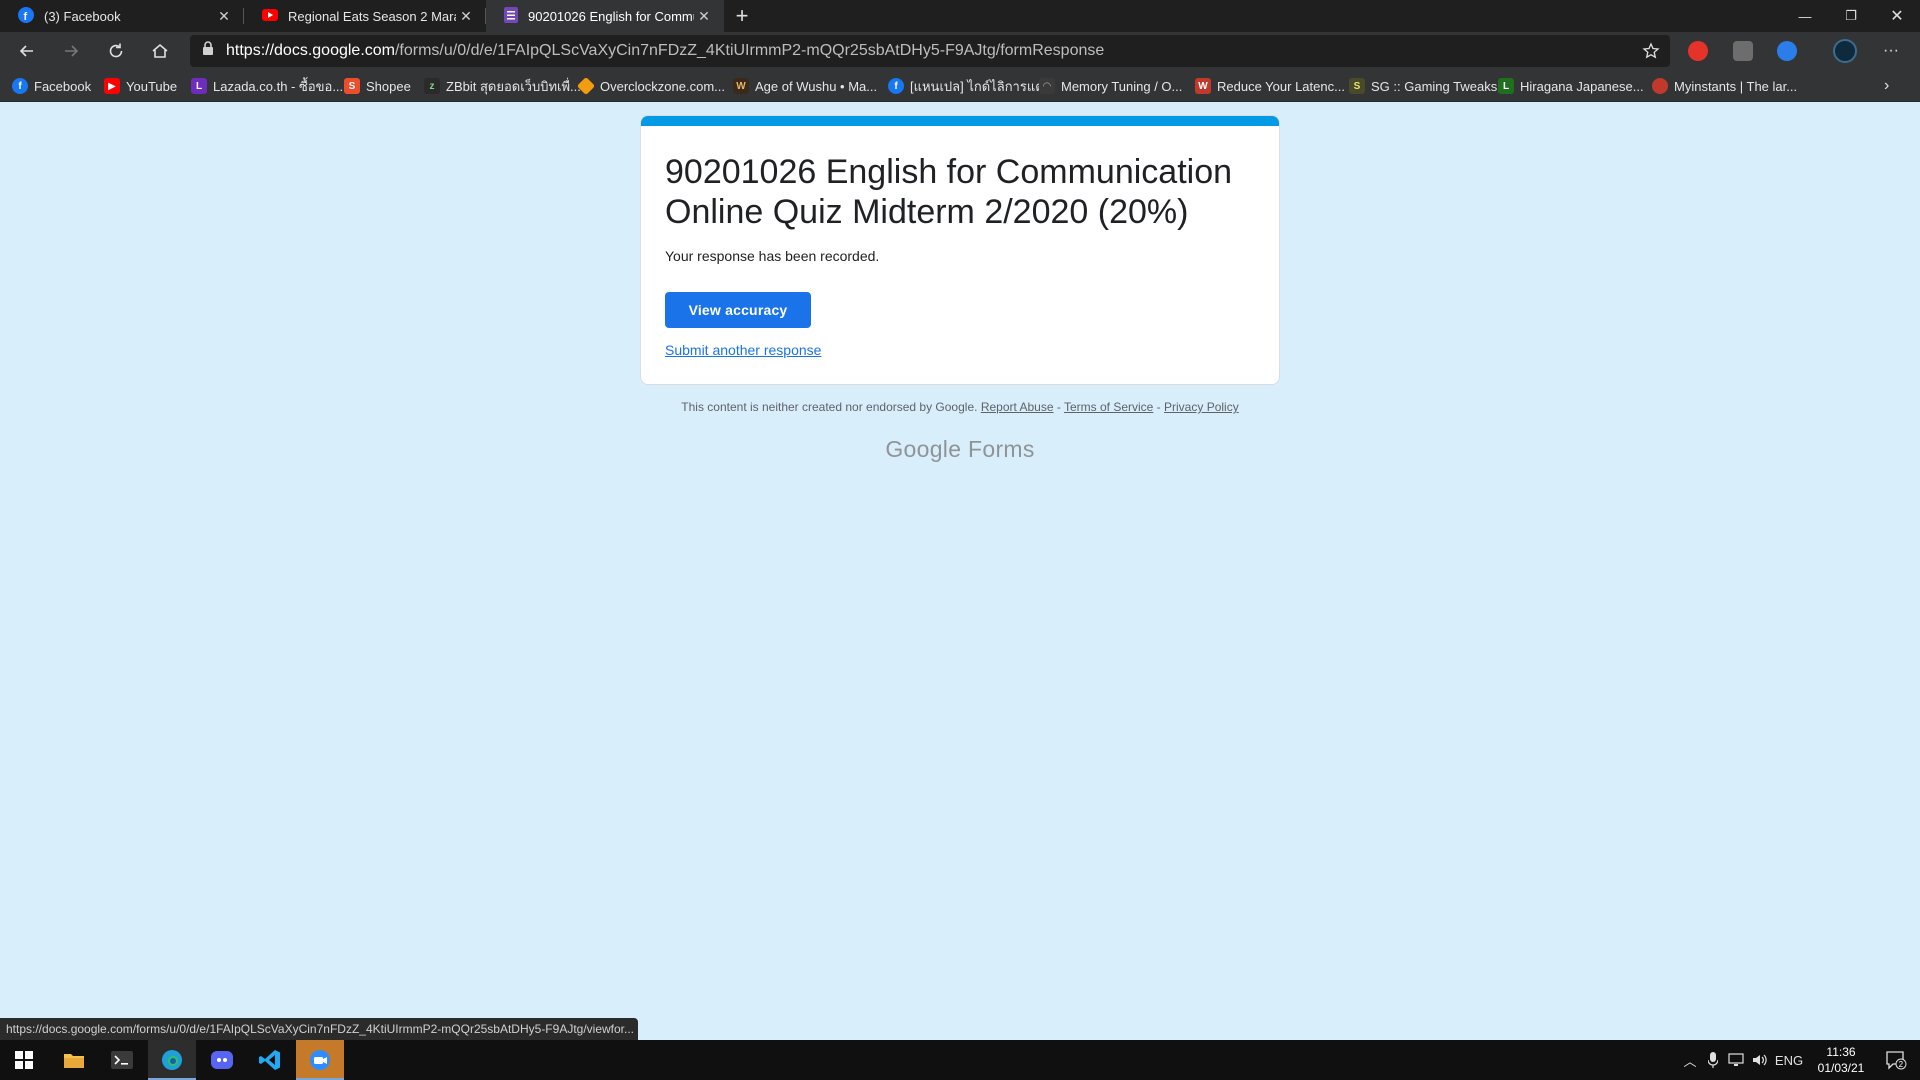 The height and width of the screenshot is (1080, 1920). What do you see at coordinates (270, 1060) in the screenshot?
I see `vscode-icon` at bounding box center [270, 1060].